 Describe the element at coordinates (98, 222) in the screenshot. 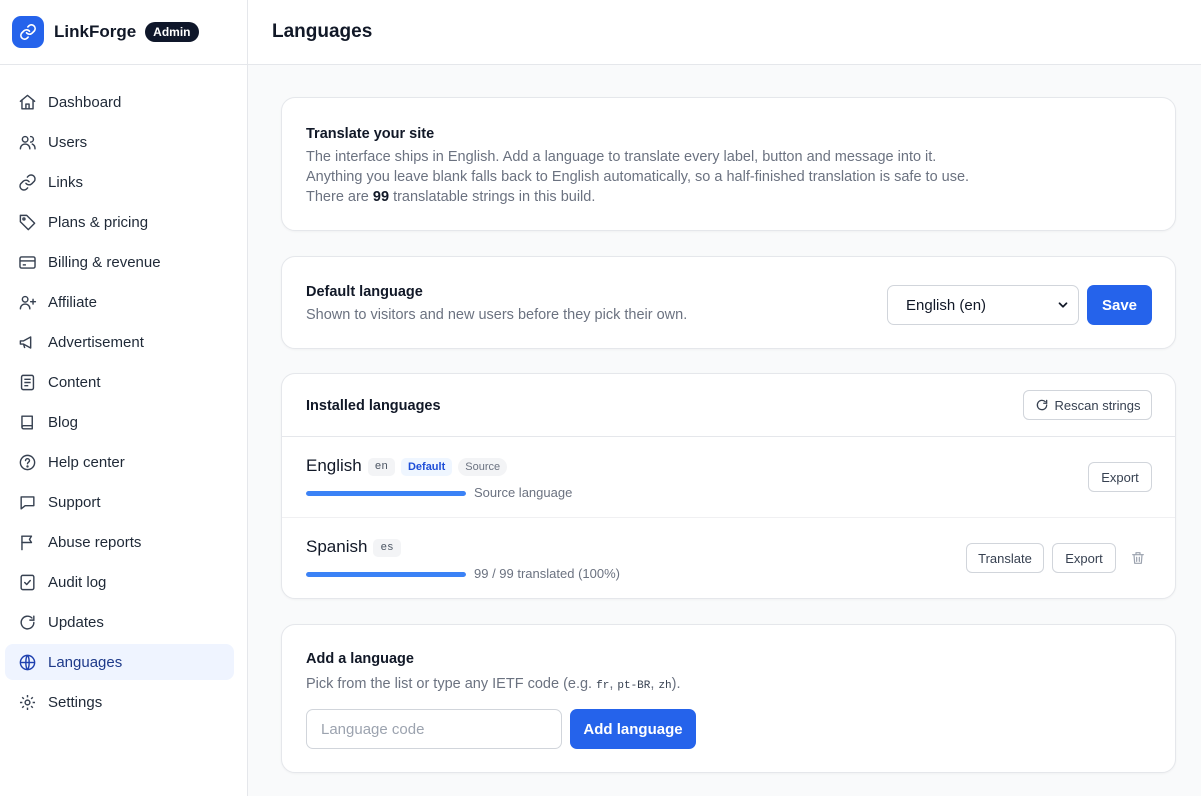

I see `sidebar-item-label: Plans & pricing` at that location.